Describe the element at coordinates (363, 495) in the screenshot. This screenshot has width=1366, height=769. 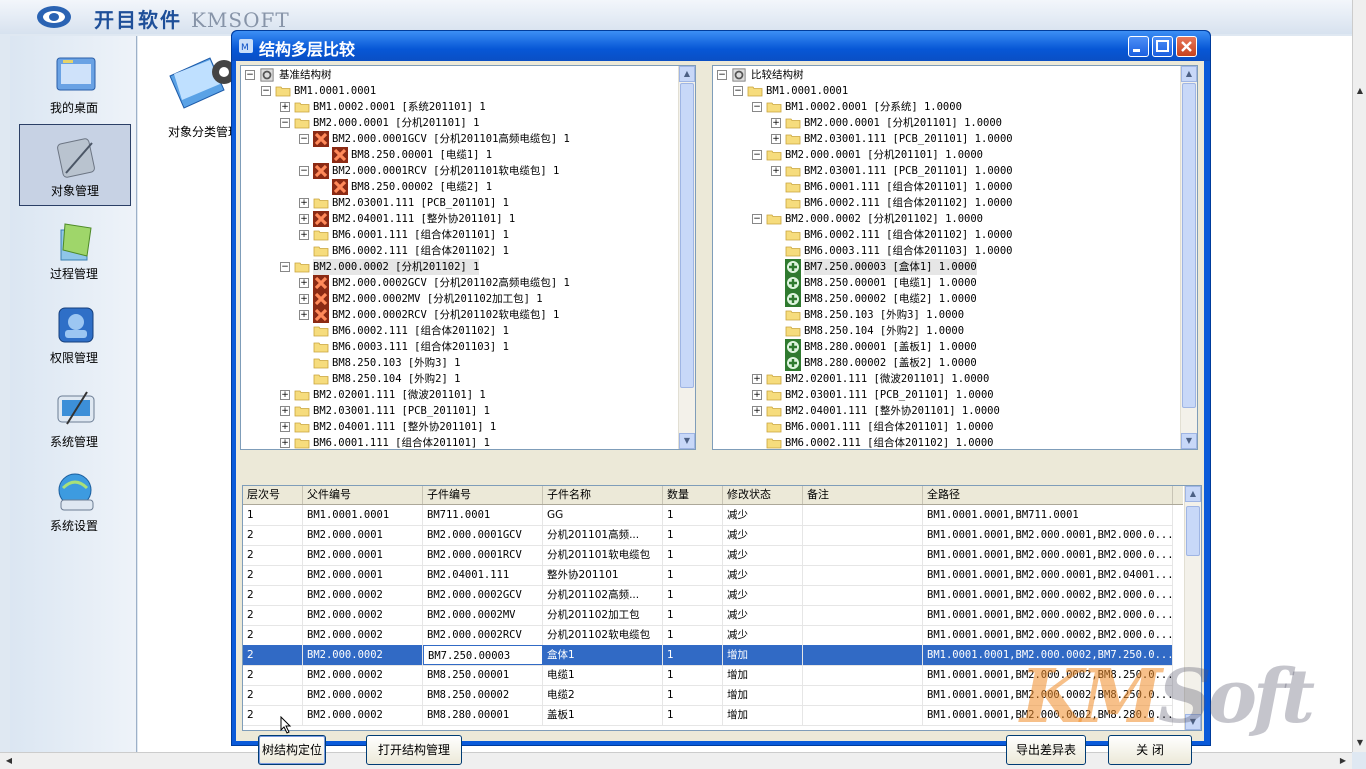
I see `column-header: 父件编号` at that location.